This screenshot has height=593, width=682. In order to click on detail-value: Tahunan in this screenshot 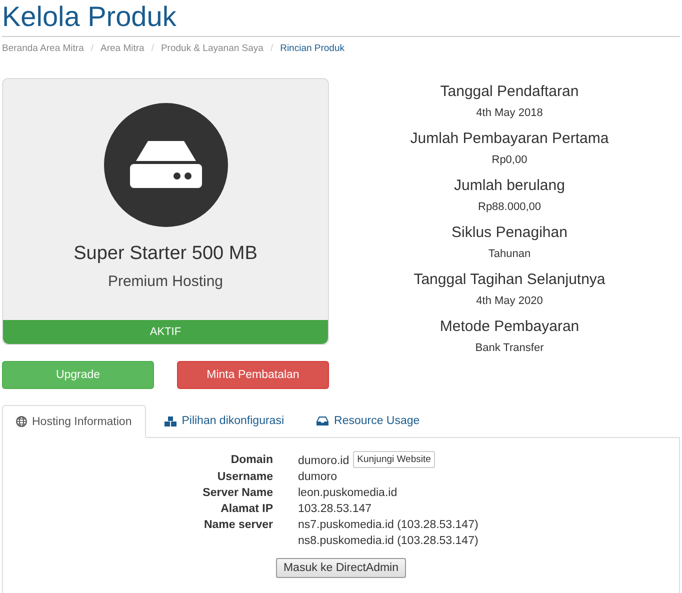, I will do `click(509, 254)`.